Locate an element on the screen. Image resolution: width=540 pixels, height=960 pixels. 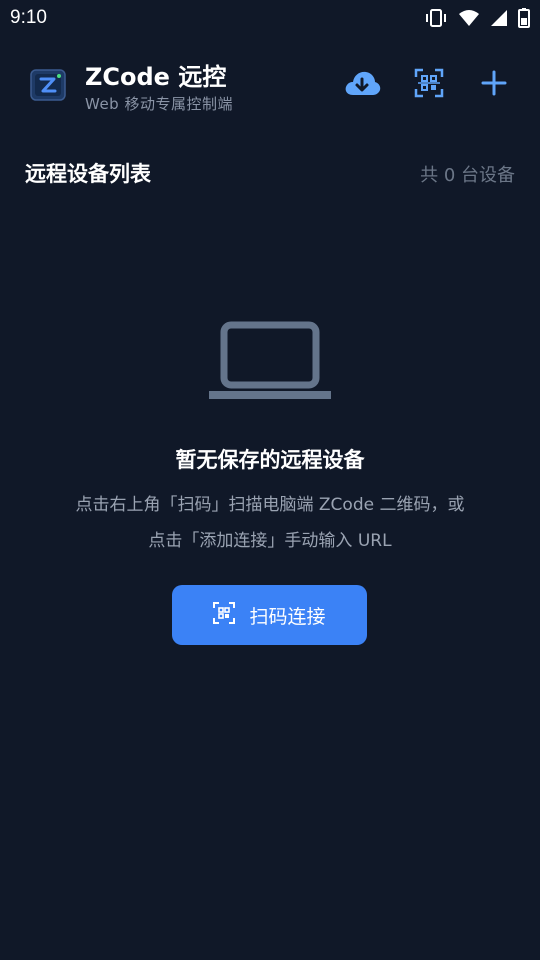
add-connection-button is located at coordinates (494, 85).